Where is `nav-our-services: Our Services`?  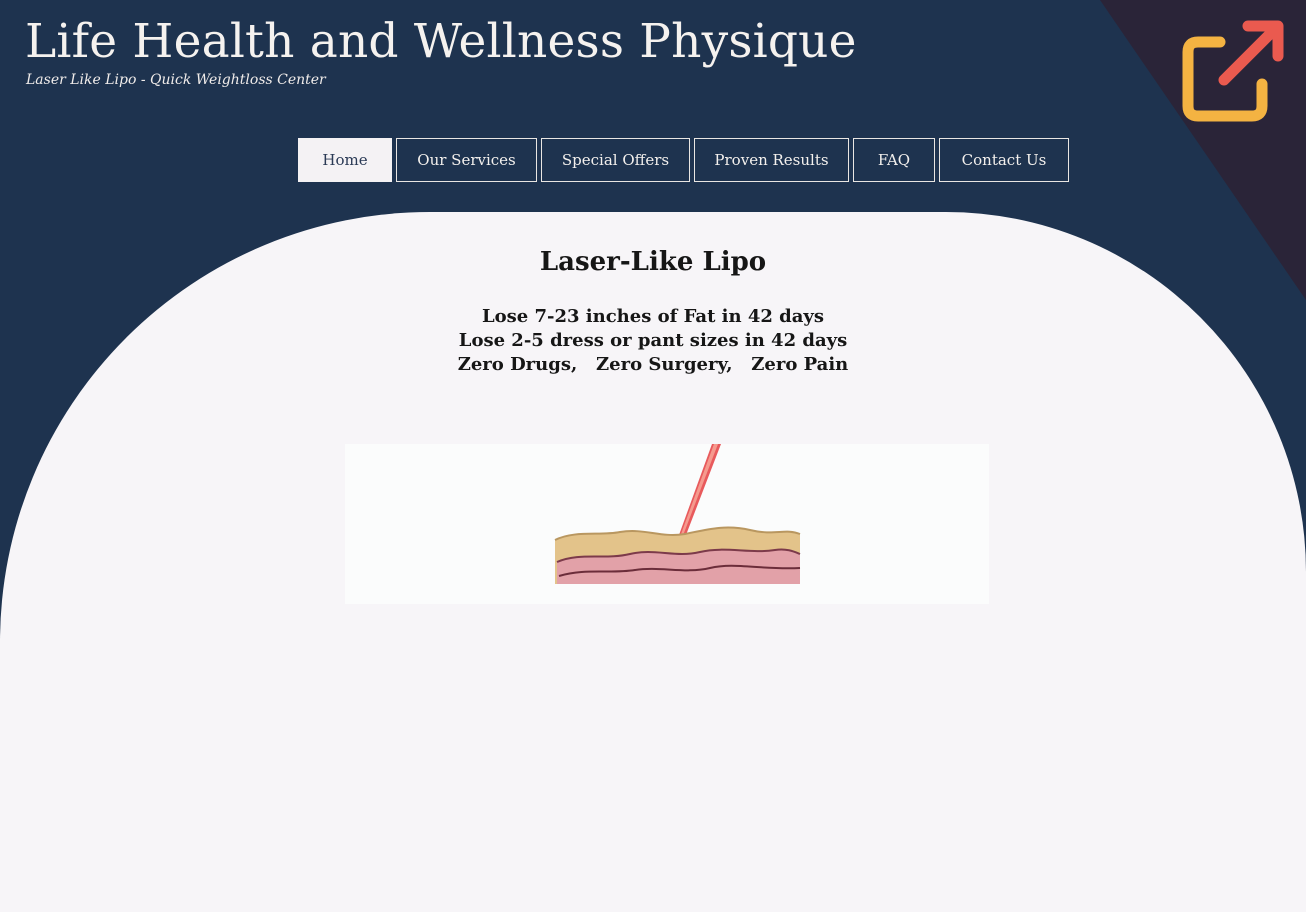
nav-our-services: Our Services is located at coordinates (466, 160).